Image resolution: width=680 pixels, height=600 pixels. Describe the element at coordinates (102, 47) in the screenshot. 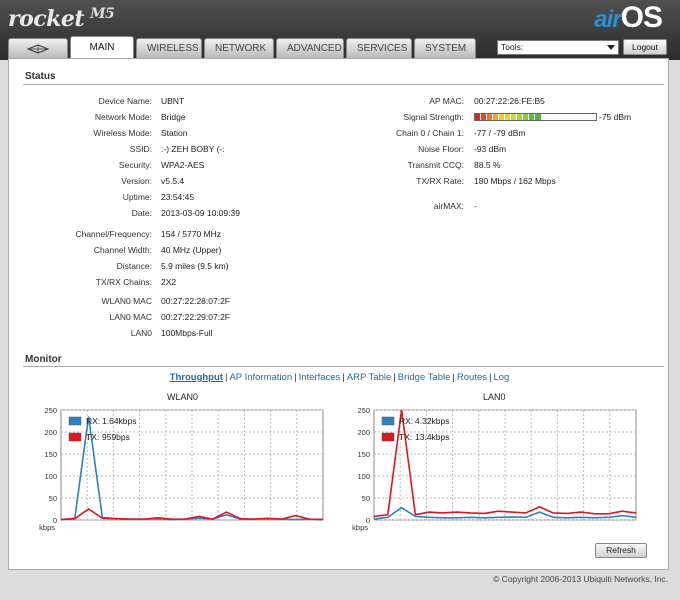

I see `tab-main: MAIN` at that location.